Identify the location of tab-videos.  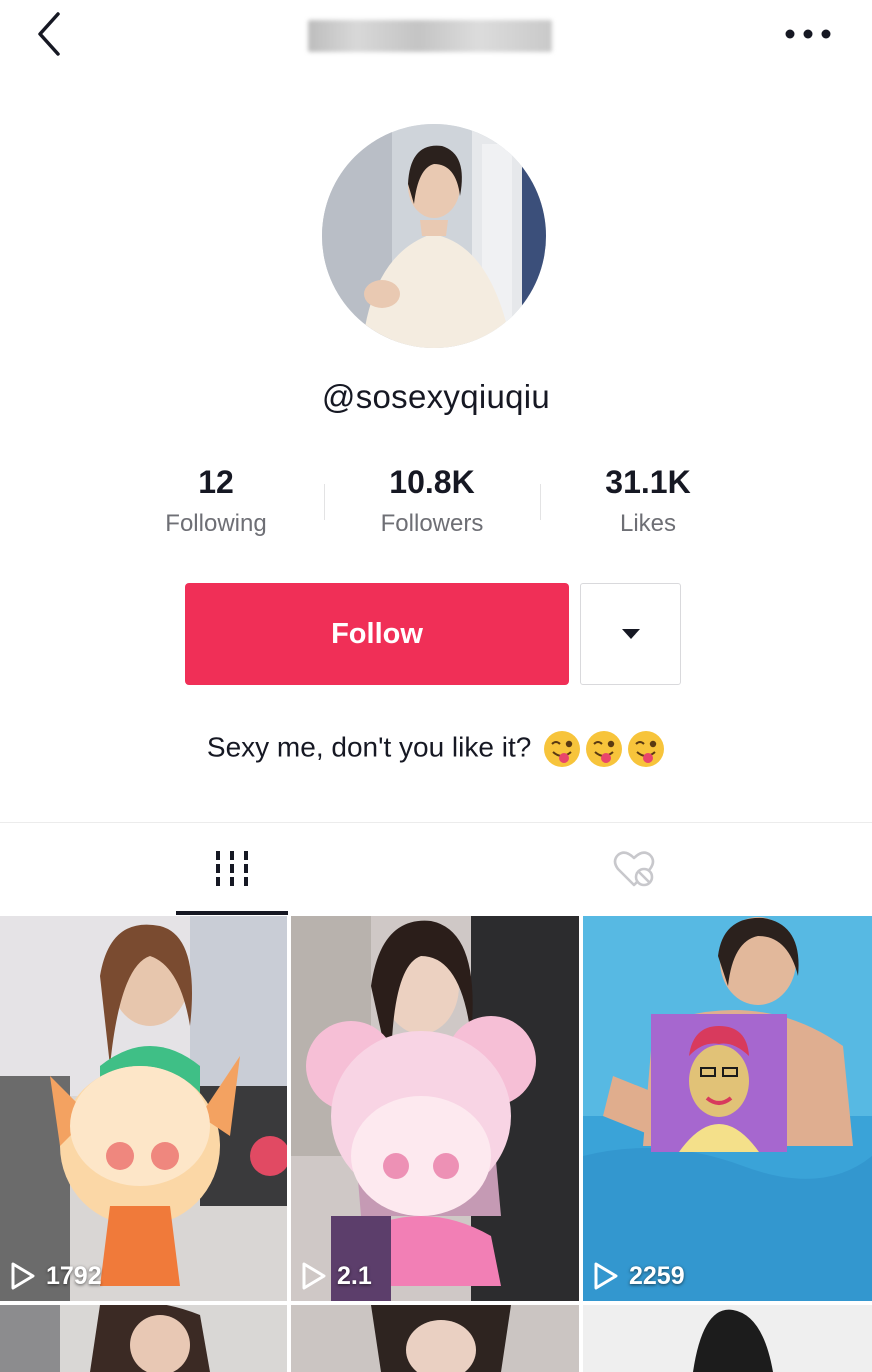
(232, 869).